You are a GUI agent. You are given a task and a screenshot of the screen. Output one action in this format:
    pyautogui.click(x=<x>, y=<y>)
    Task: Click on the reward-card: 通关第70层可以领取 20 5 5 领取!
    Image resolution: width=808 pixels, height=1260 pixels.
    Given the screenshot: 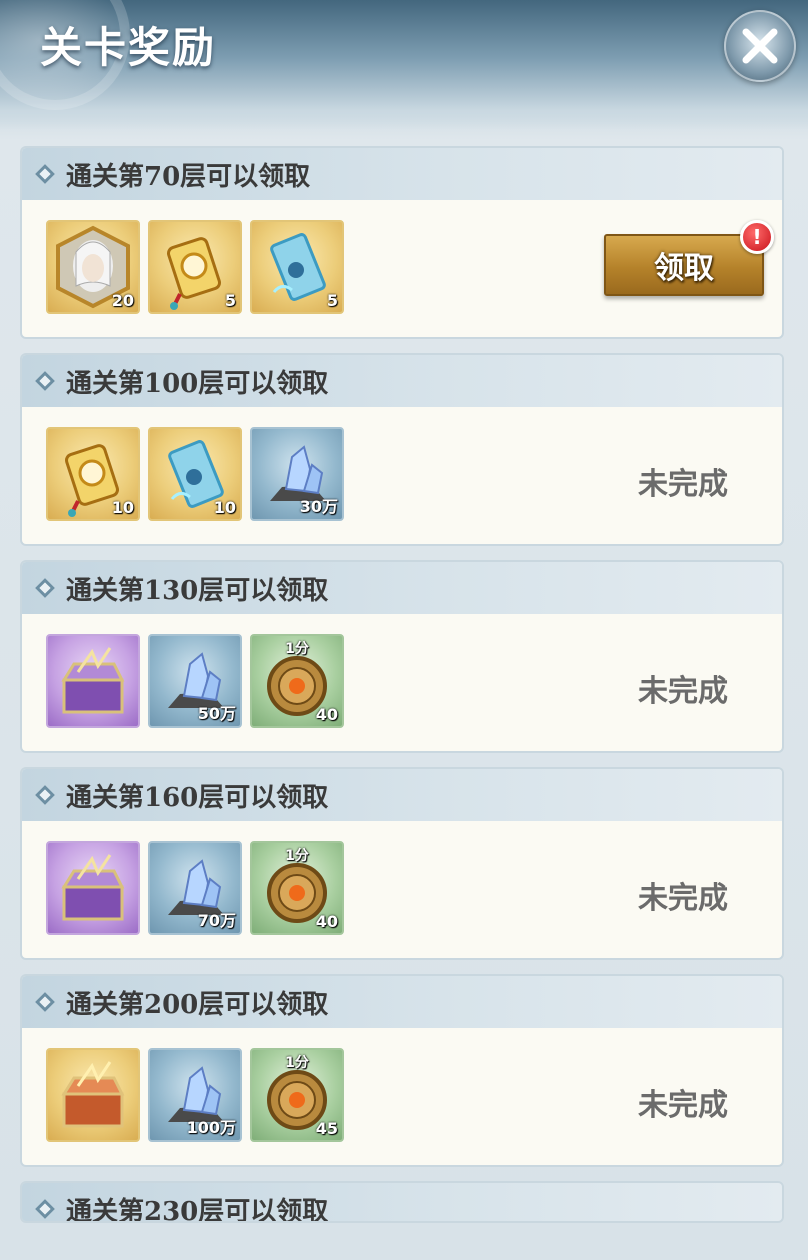 What is the action you would take?
    pyautogui.click(x=402, y=242)
    